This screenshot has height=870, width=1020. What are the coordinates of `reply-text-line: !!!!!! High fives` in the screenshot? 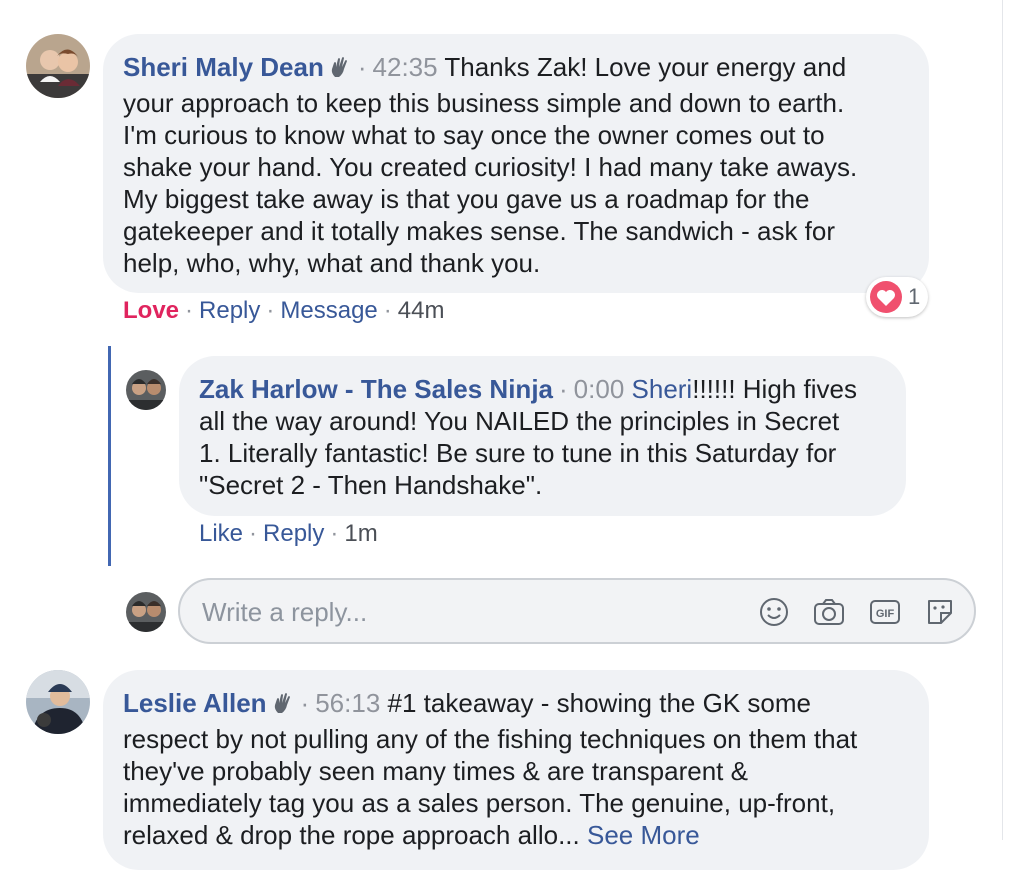 It's located at (774, 389).